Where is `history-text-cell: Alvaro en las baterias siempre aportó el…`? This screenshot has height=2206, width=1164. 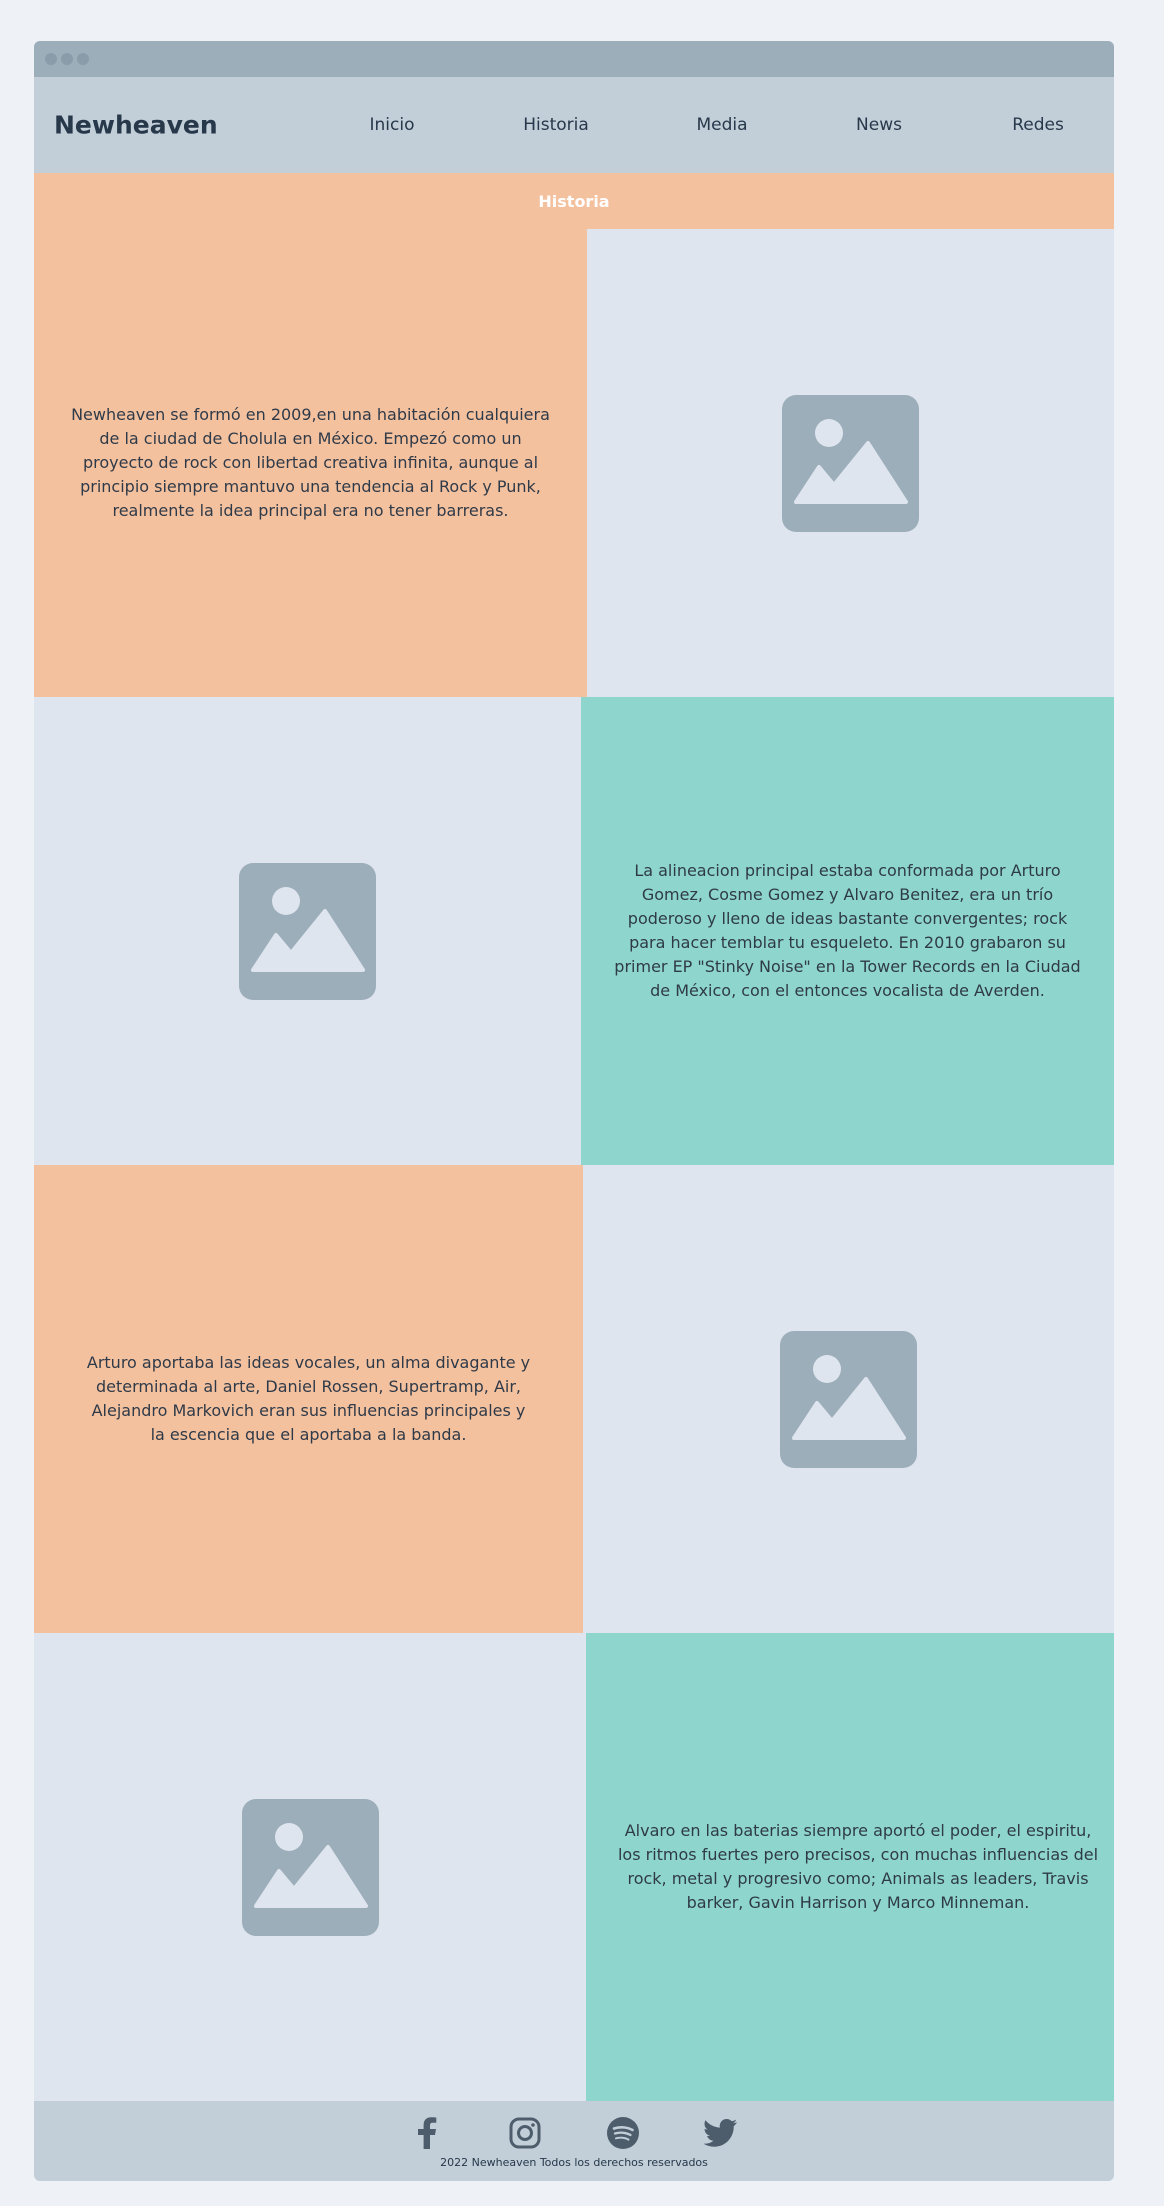
history-text-cell: Alvaro en las baterias siempre aportó el… is located at coordinates (850, 1867).